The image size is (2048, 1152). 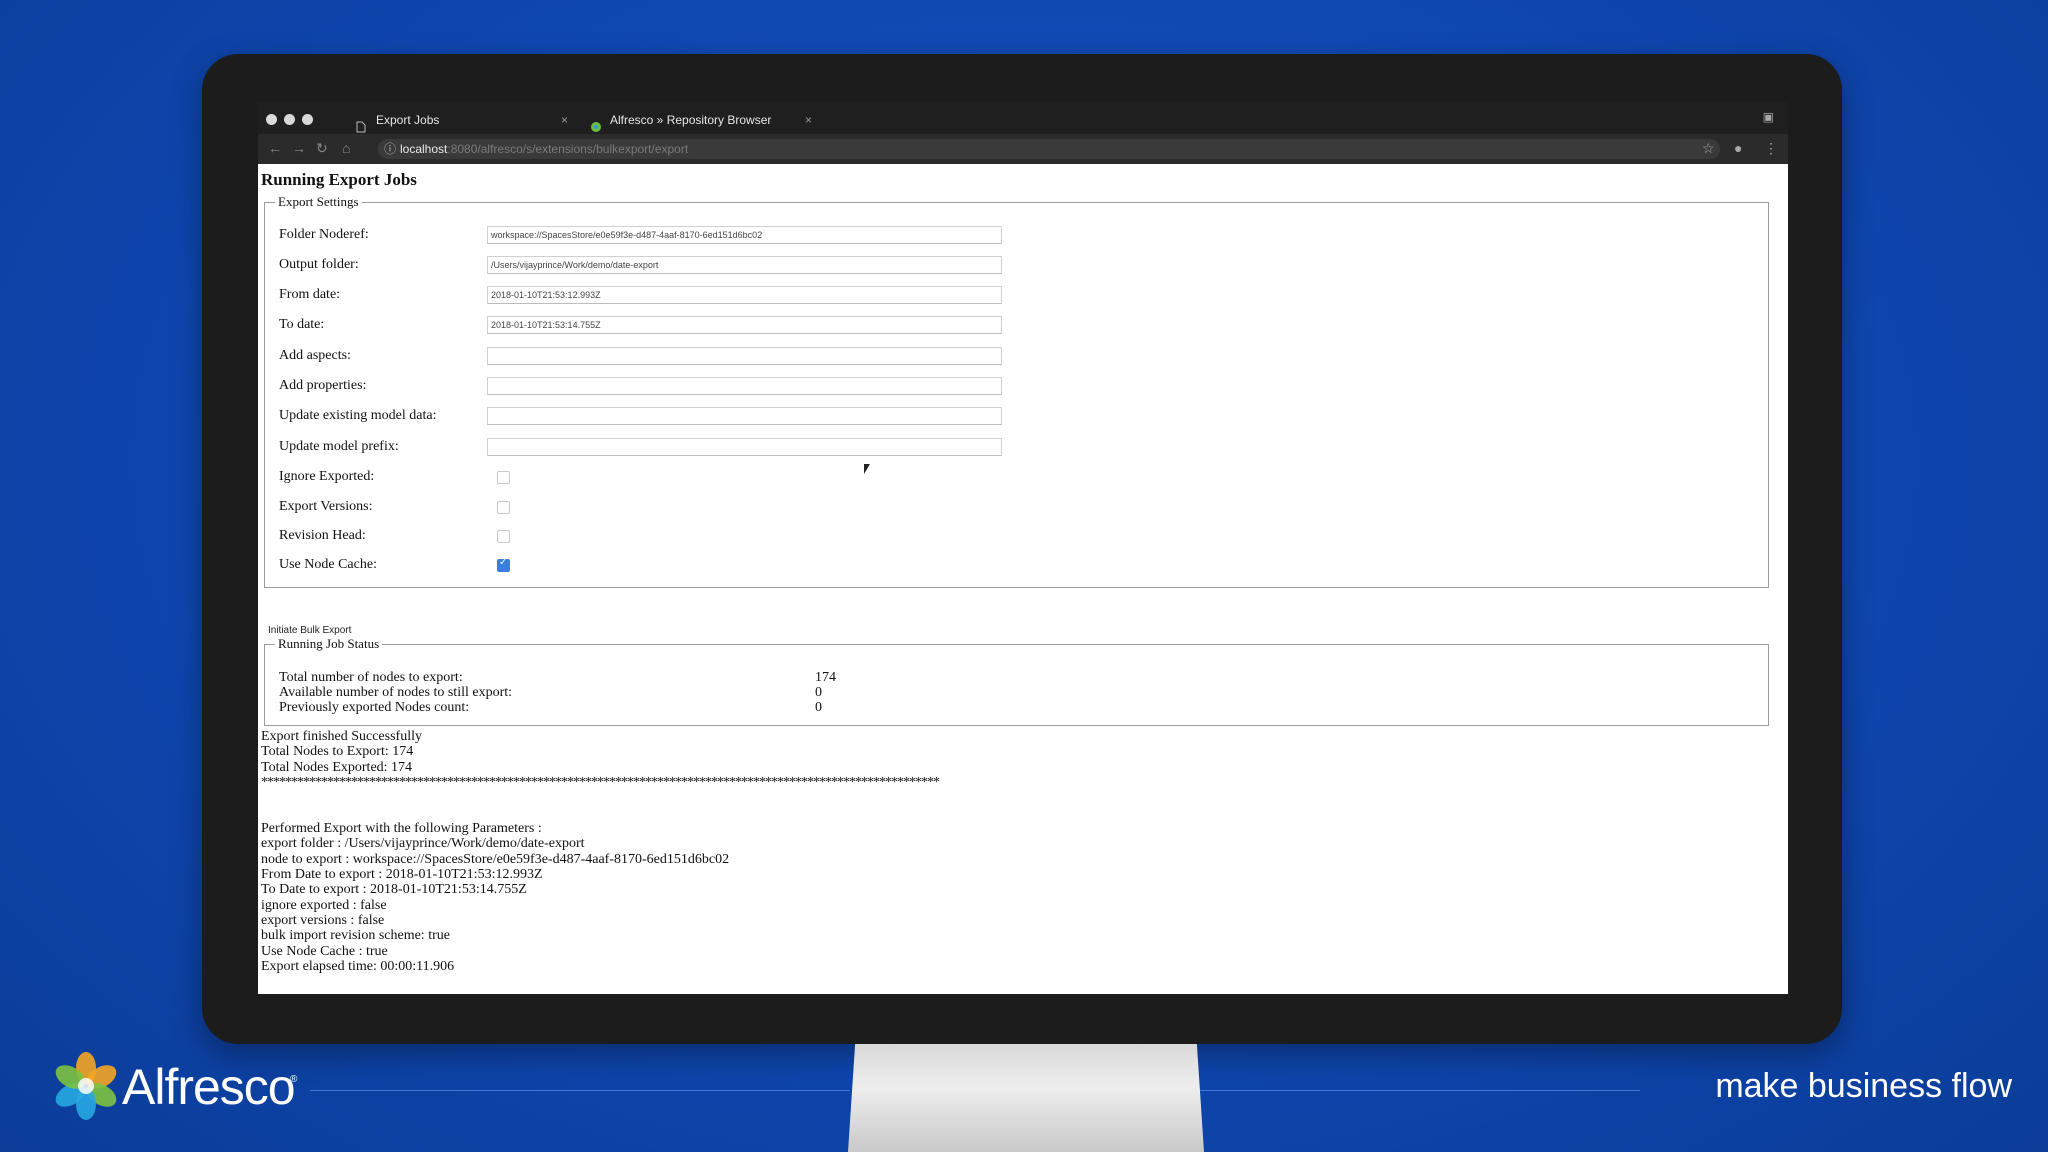 I want to click on update-model-prefix-input, so click(x=744, y=447).